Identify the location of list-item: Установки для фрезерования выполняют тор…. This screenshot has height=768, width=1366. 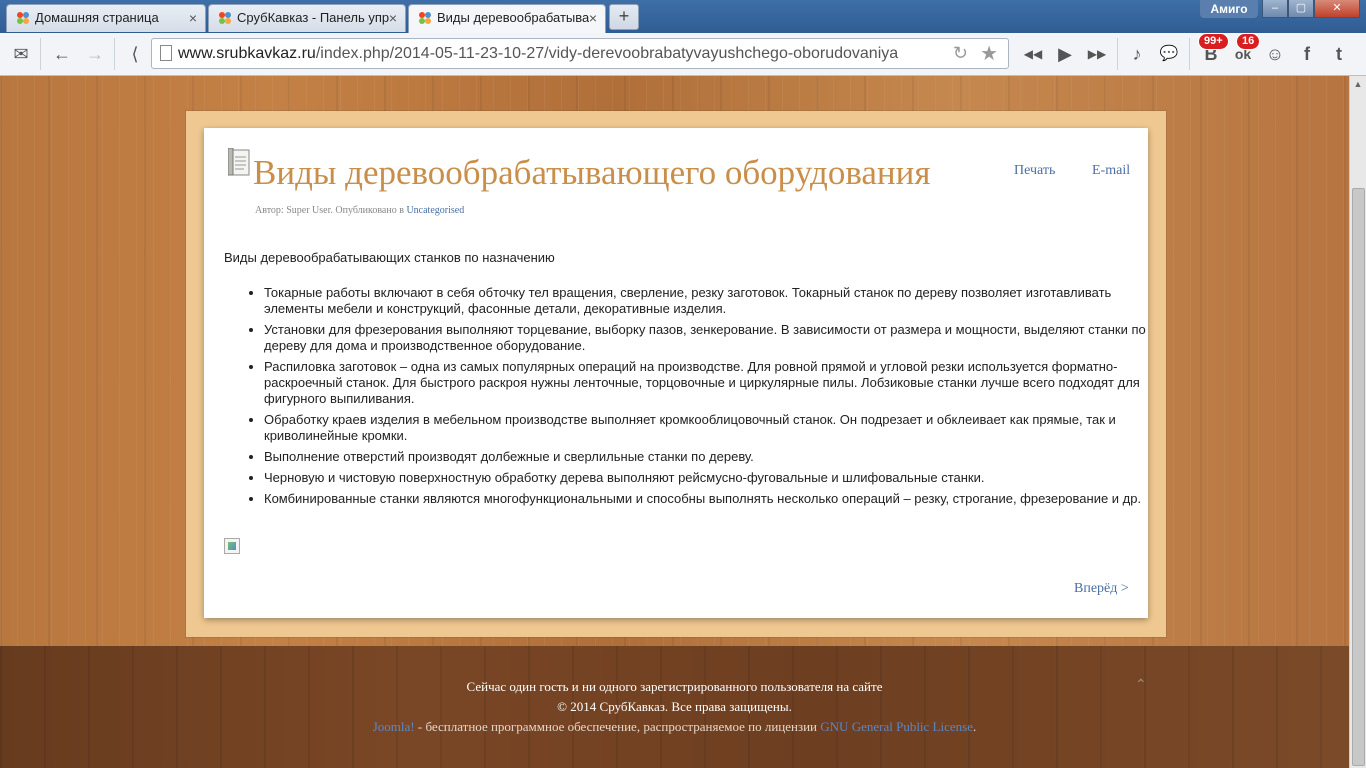
(716, 338).